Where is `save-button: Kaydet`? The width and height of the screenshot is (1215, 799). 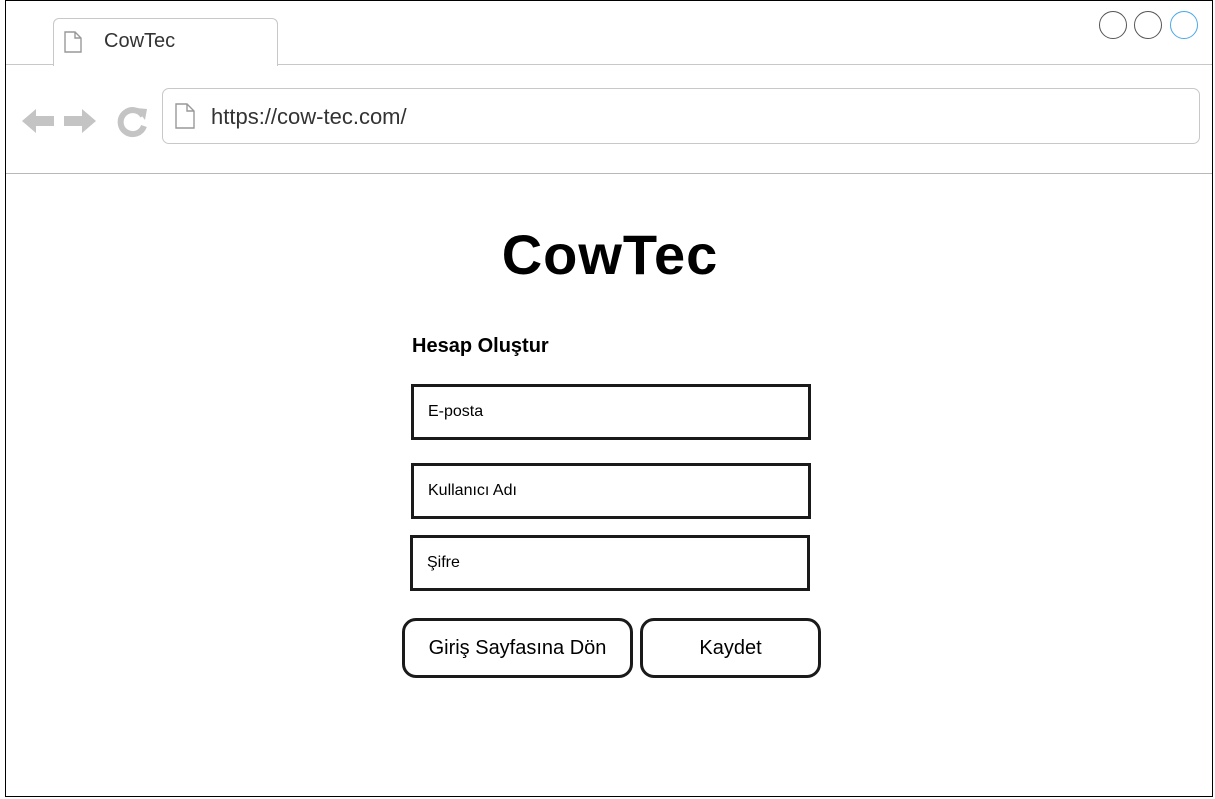
save-button: Kaydet is located at coordinates (730, 648).